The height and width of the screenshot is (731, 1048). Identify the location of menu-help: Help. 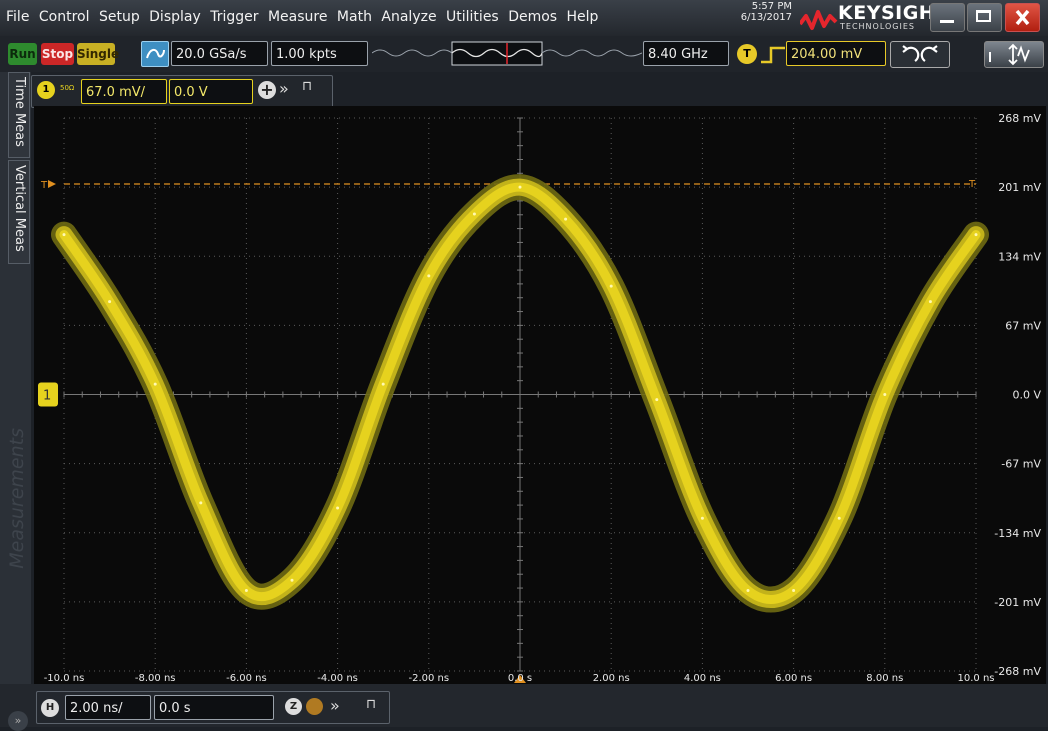
(583, 17).